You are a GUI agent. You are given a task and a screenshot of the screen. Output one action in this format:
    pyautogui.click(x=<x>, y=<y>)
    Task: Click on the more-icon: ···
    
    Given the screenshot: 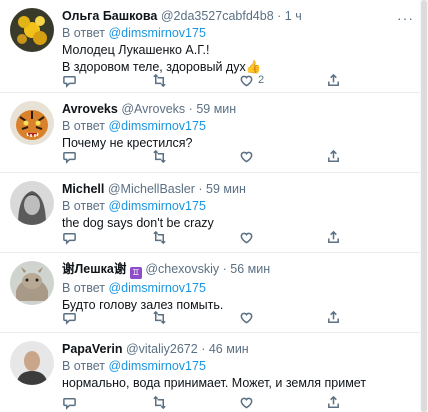 What is the action you would take?
    pyautogui.click(x=405, y=18)
    